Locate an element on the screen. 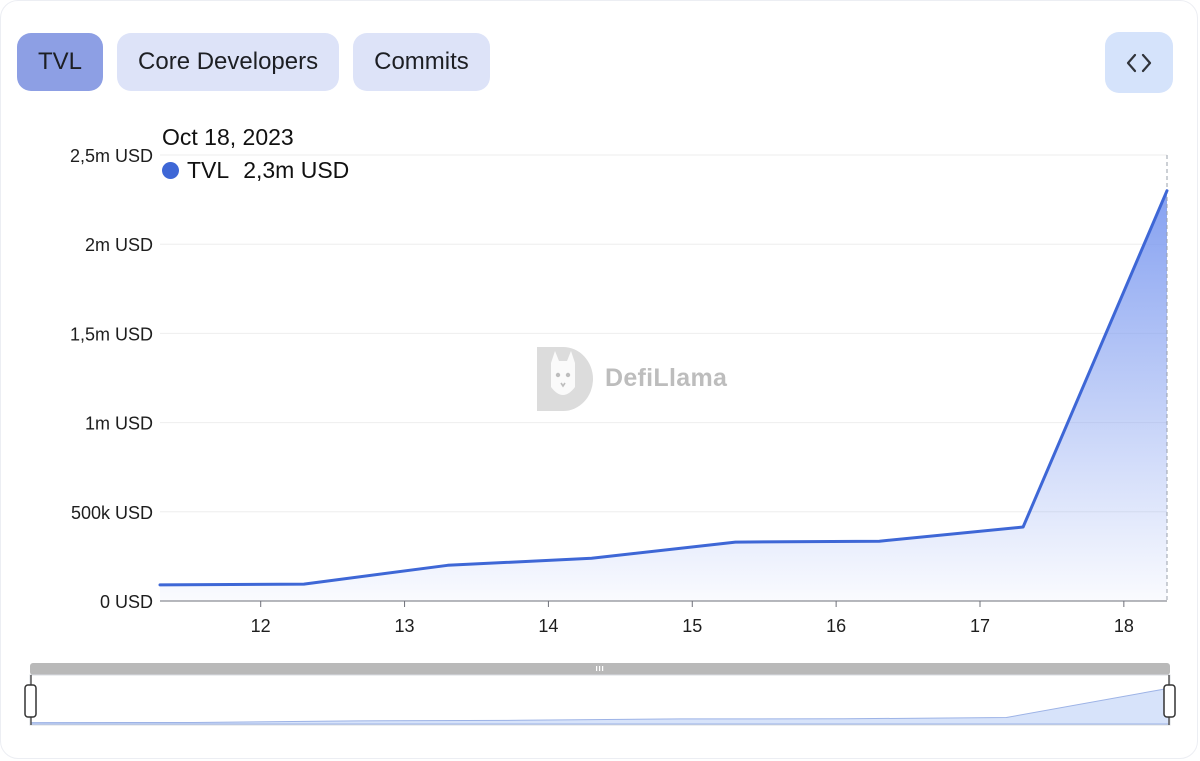 The width and height of the screenshot is (1200, 761). zoom-slider-right-handle is located at coordinates (1169, 701).